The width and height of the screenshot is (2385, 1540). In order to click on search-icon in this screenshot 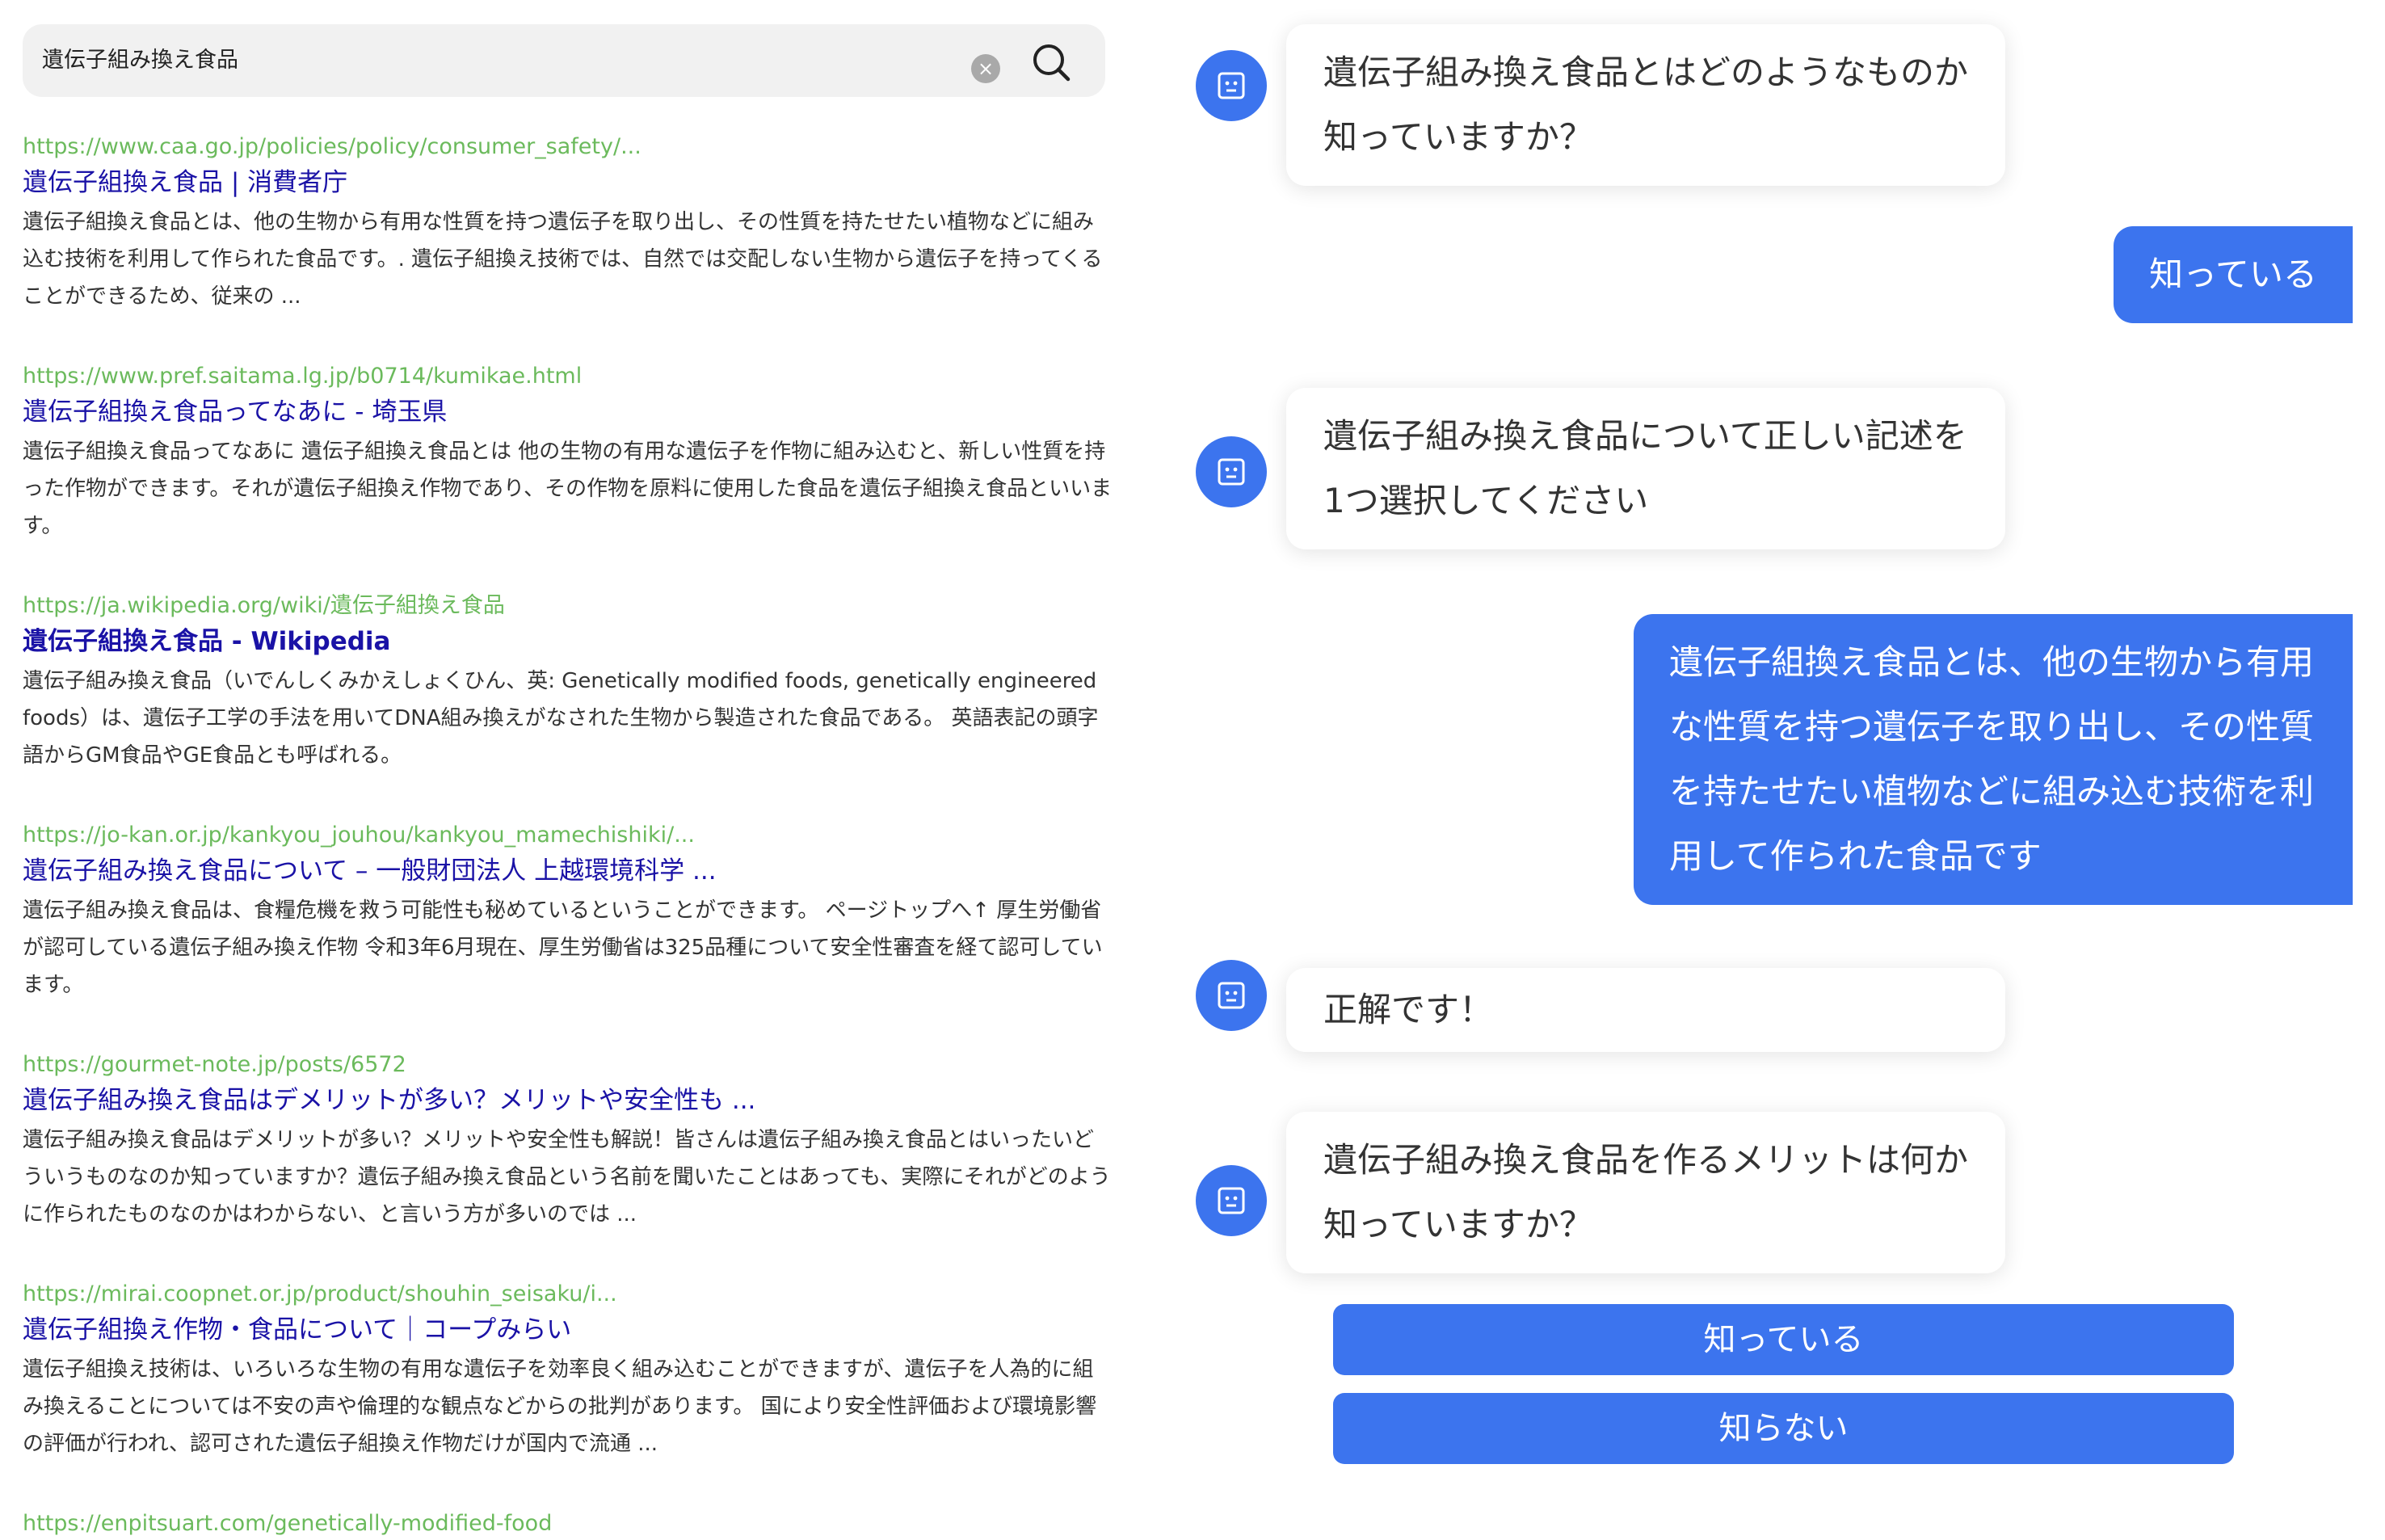, I will do `click(1052, 63)`.